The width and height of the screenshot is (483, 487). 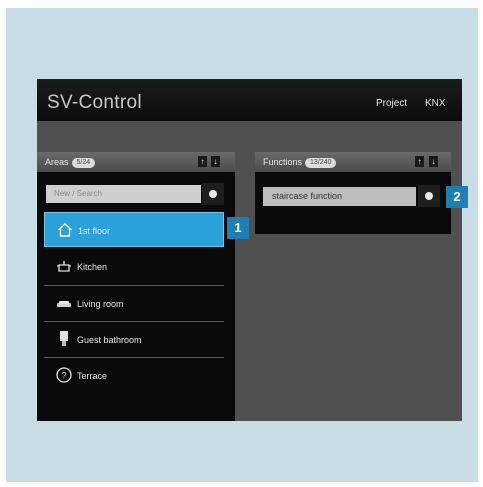 I want to click on areas-search-input: New / Search, so click(x=123, y=194).